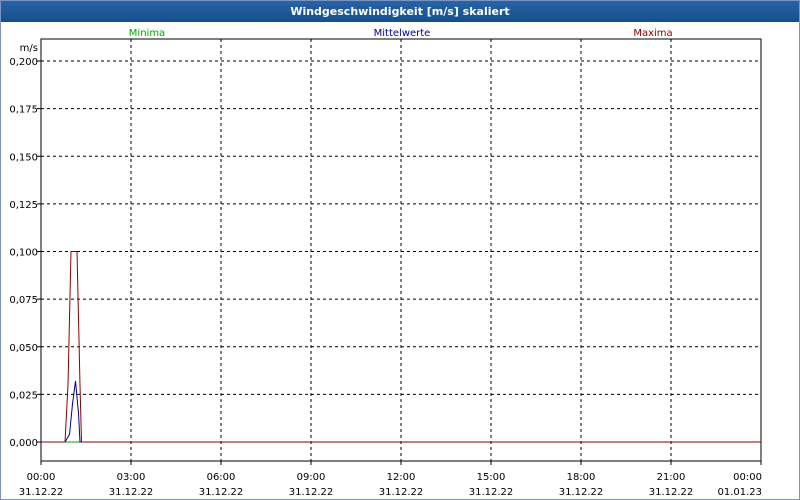 The image size is (800, 500). Describe the element at coordinates (221, 477) in the screenshot. I see `x-tick-time-label: 06:00` at that location.